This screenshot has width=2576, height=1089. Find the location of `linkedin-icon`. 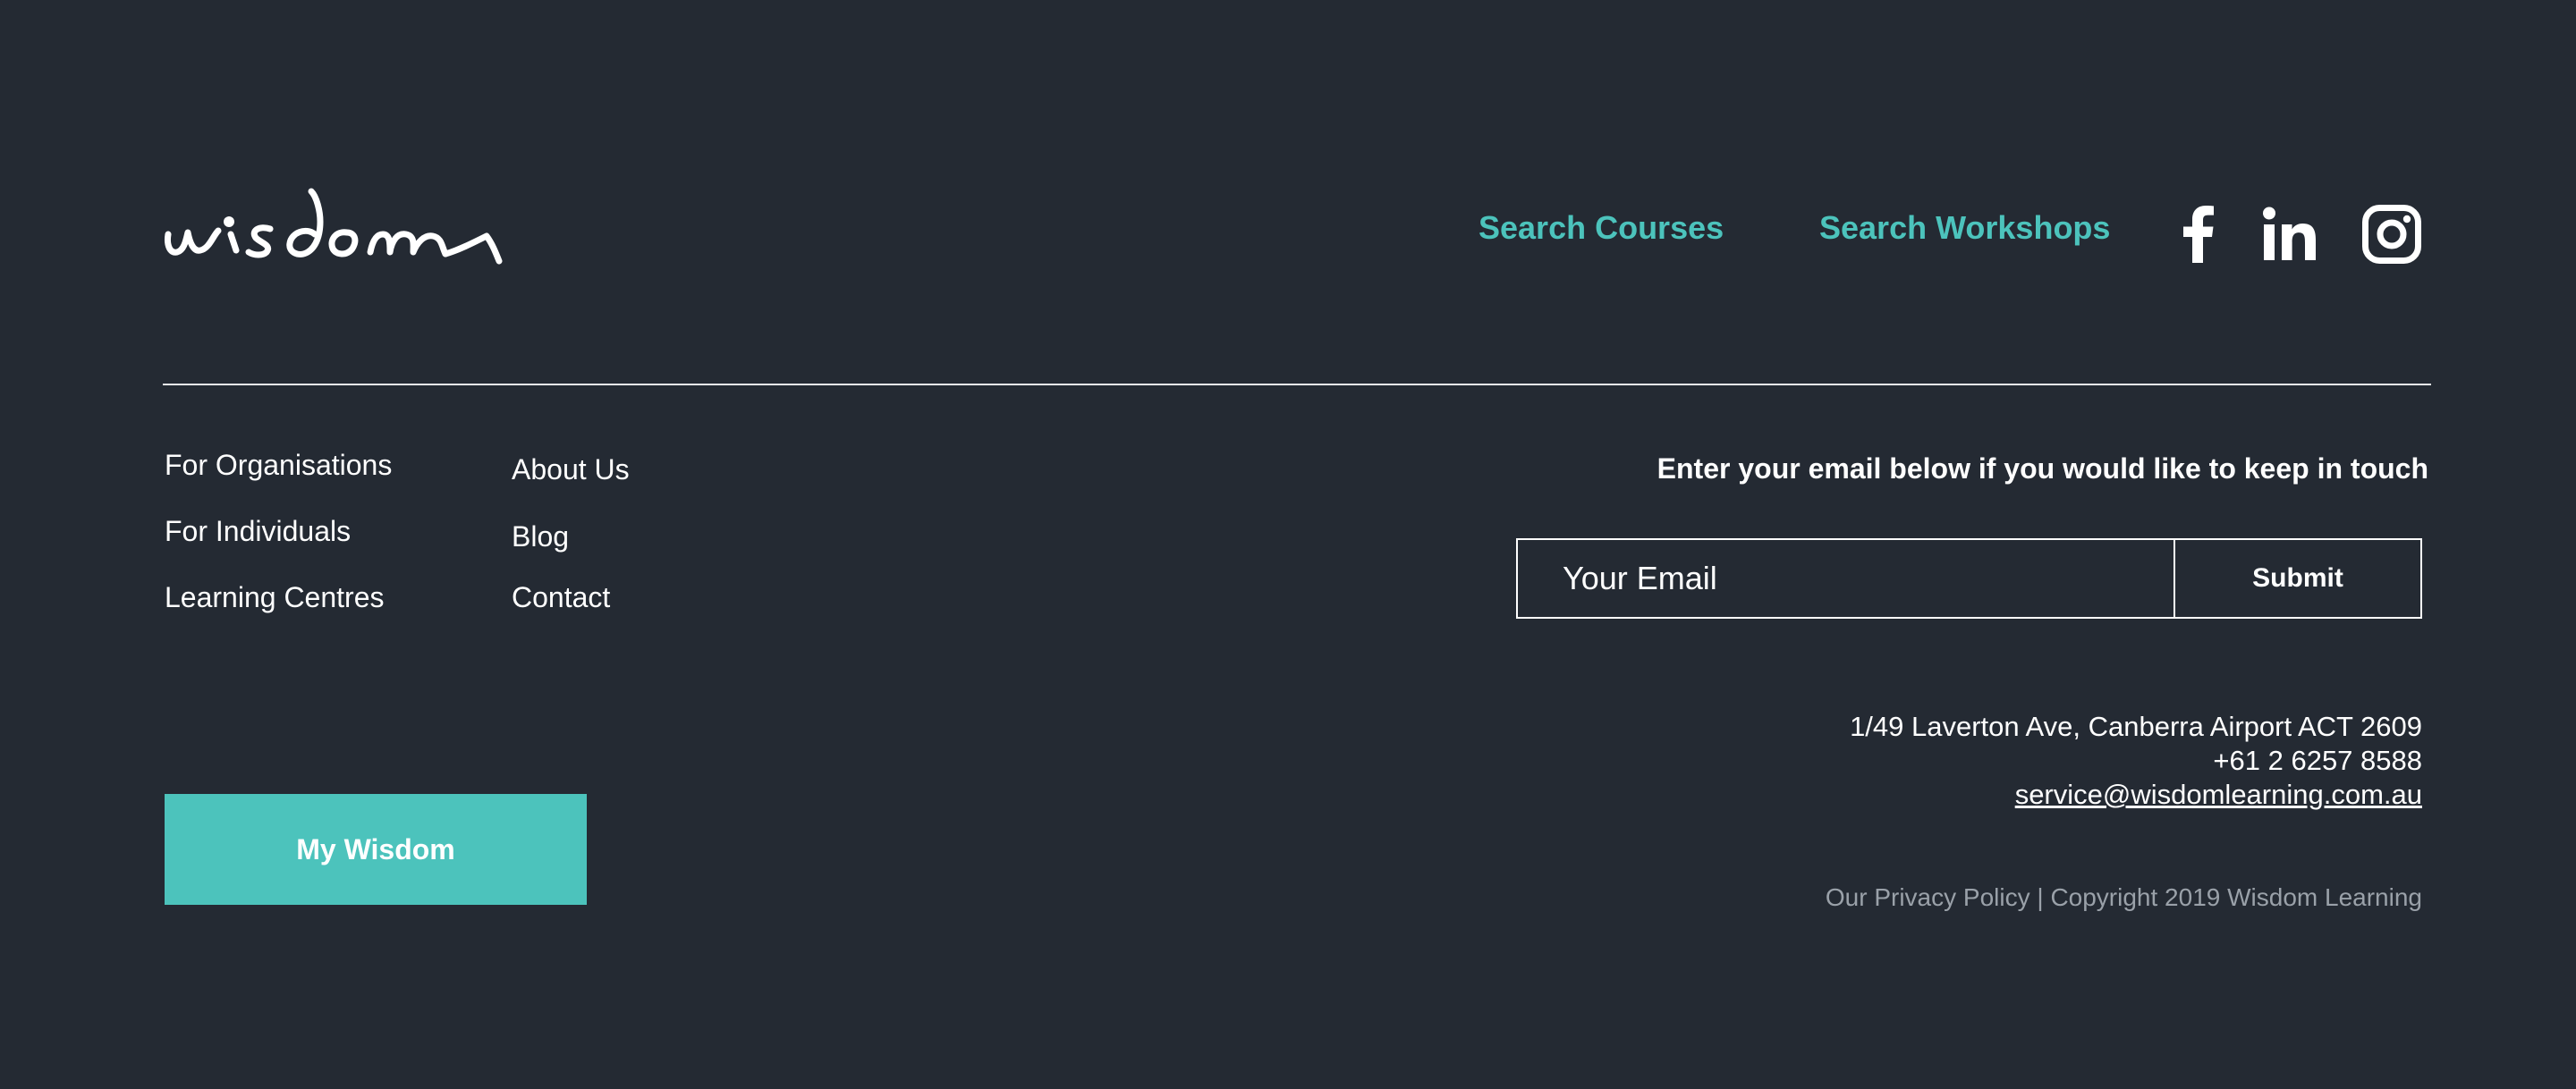

linkedin-icon is located at coordinates (2289, 233).